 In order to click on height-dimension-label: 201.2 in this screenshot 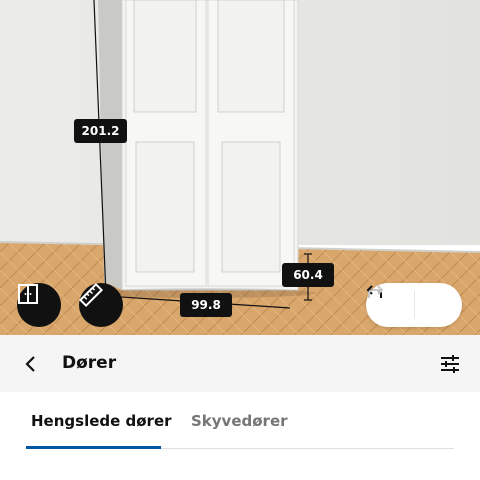, I will do `click(100, 131)`.